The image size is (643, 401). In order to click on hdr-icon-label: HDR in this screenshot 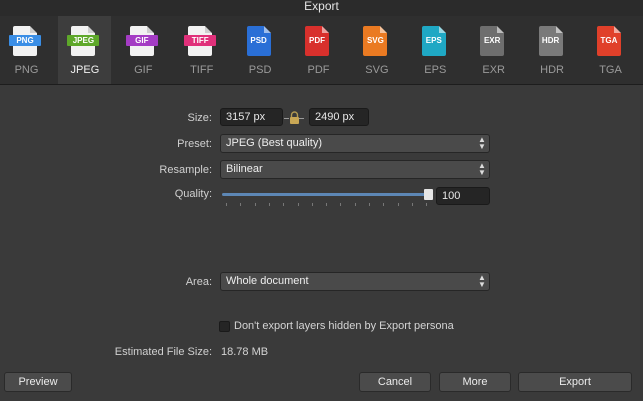, I will do `click(550, 40)`.